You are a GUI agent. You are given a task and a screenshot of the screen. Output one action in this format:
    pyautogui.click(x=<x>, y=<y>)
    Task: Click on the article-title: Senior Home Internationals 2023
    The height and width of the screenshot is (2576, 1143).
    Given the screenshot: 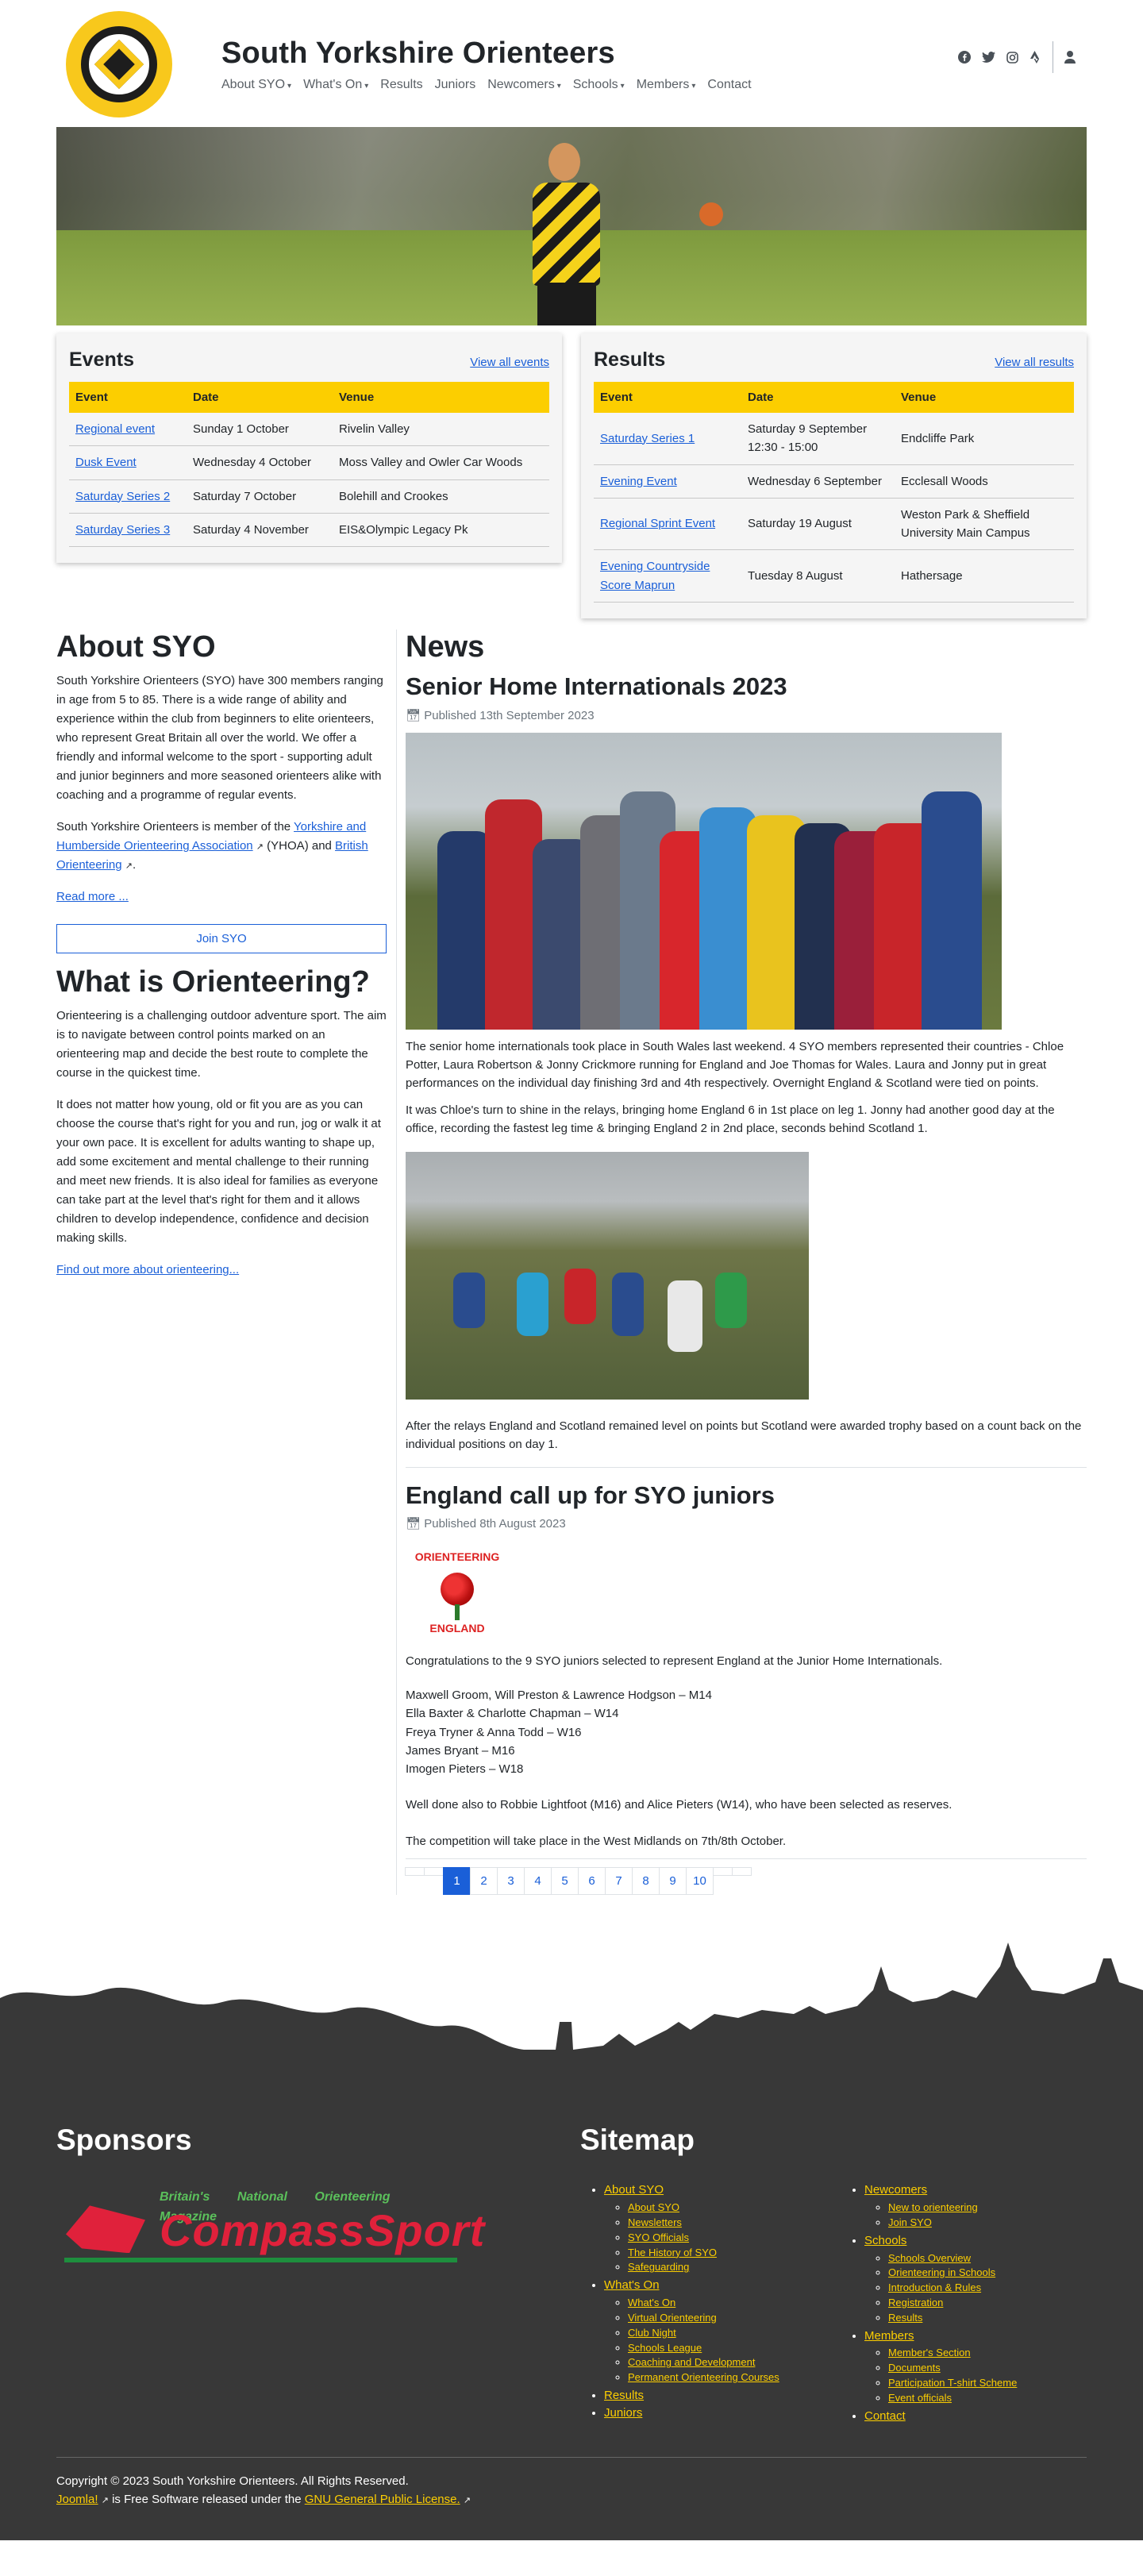 What is the action you would take?
    pyautogui.click(x=746, y=686)
    